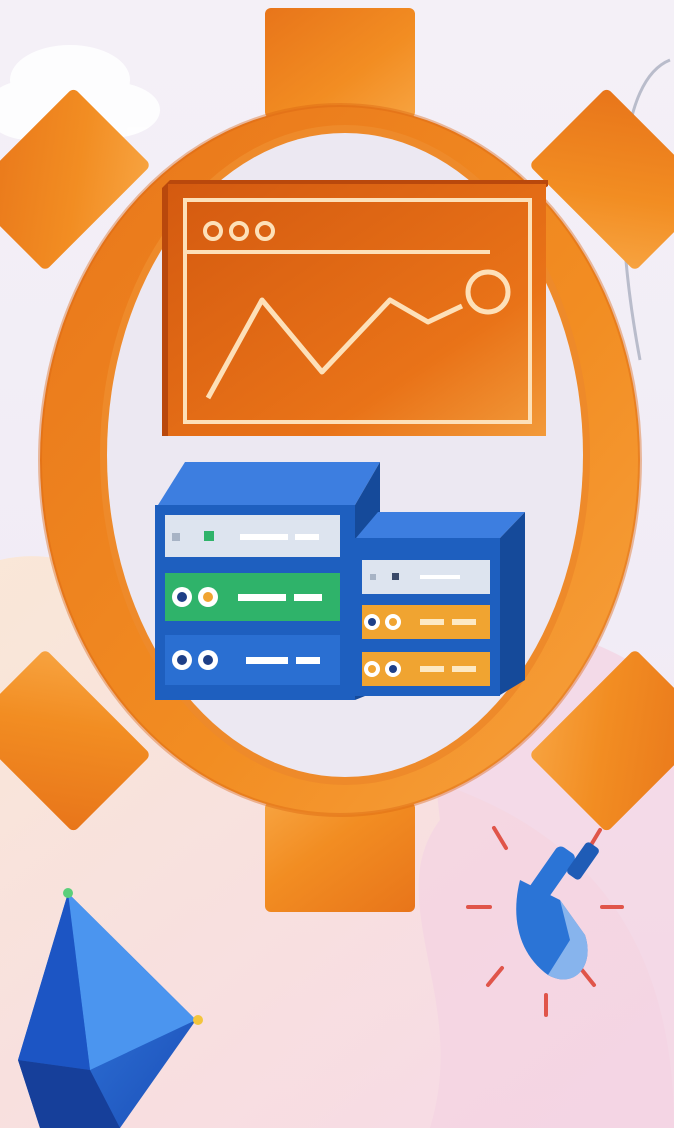 This screenshot has height=1128, width=674. I want to click on analytics-window-icon, so click(355, 308).